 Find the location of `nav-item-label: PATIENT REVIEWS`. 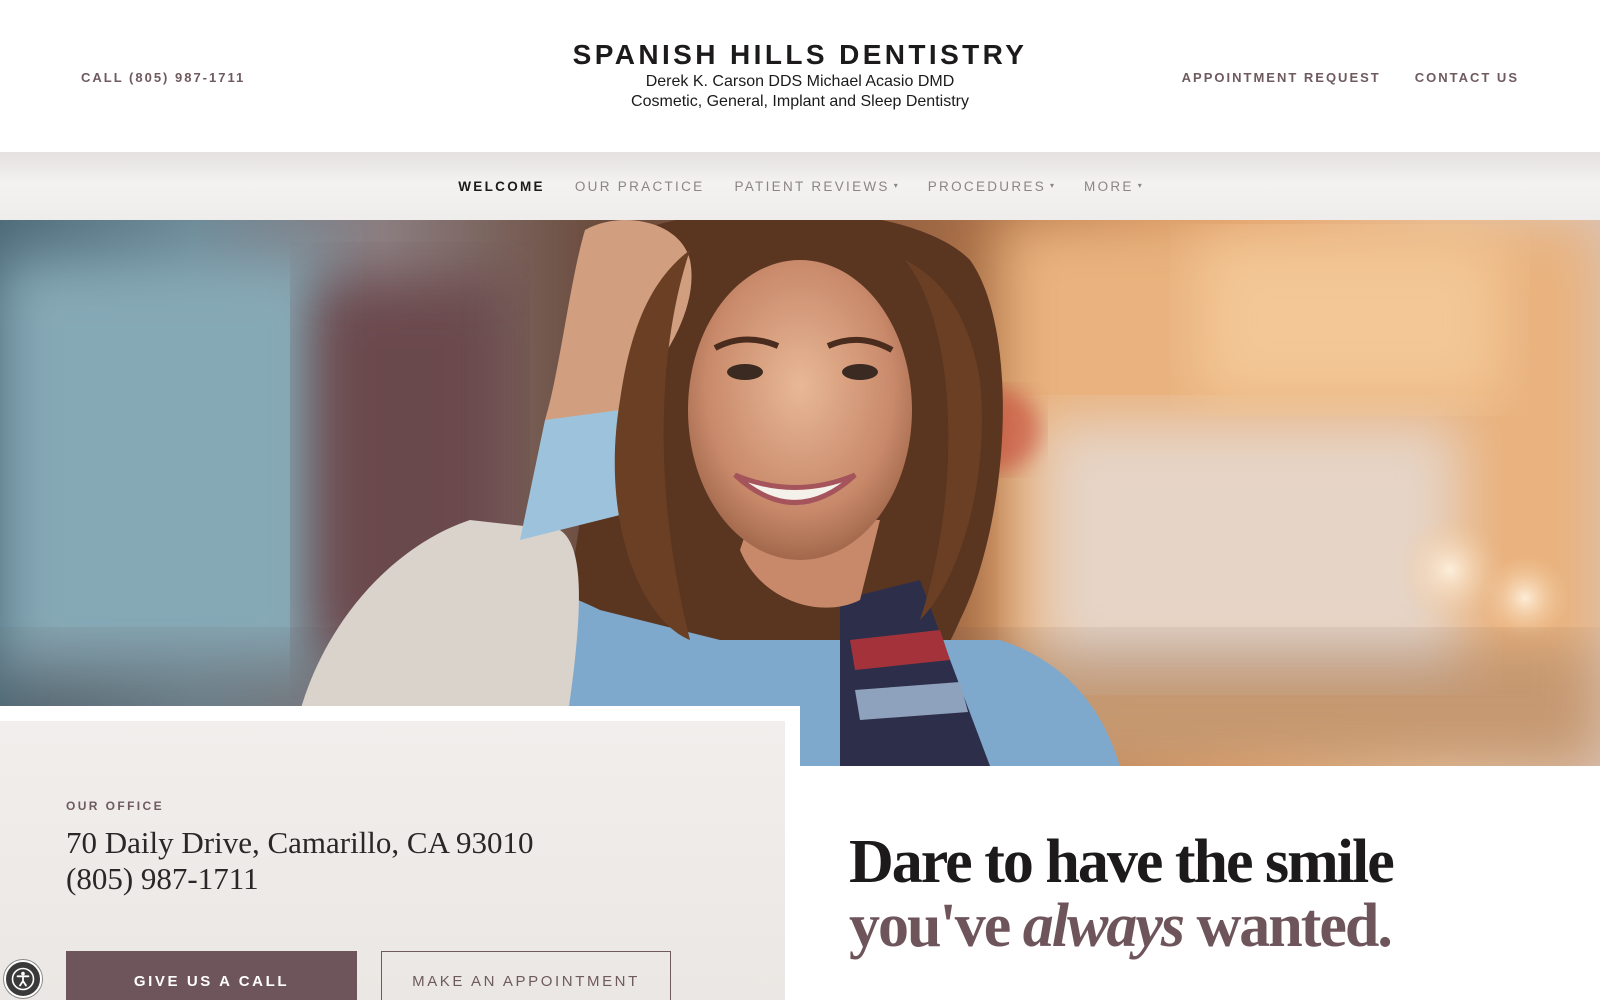

nav-item-label: PATIENT REVIEWS is located at coordinates (812, 186).